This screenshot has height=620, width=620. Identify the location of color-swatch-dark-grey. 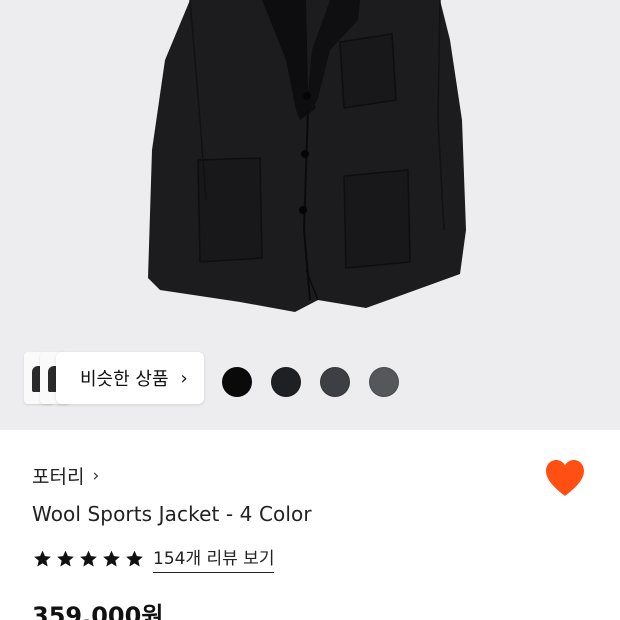
(335, 382).